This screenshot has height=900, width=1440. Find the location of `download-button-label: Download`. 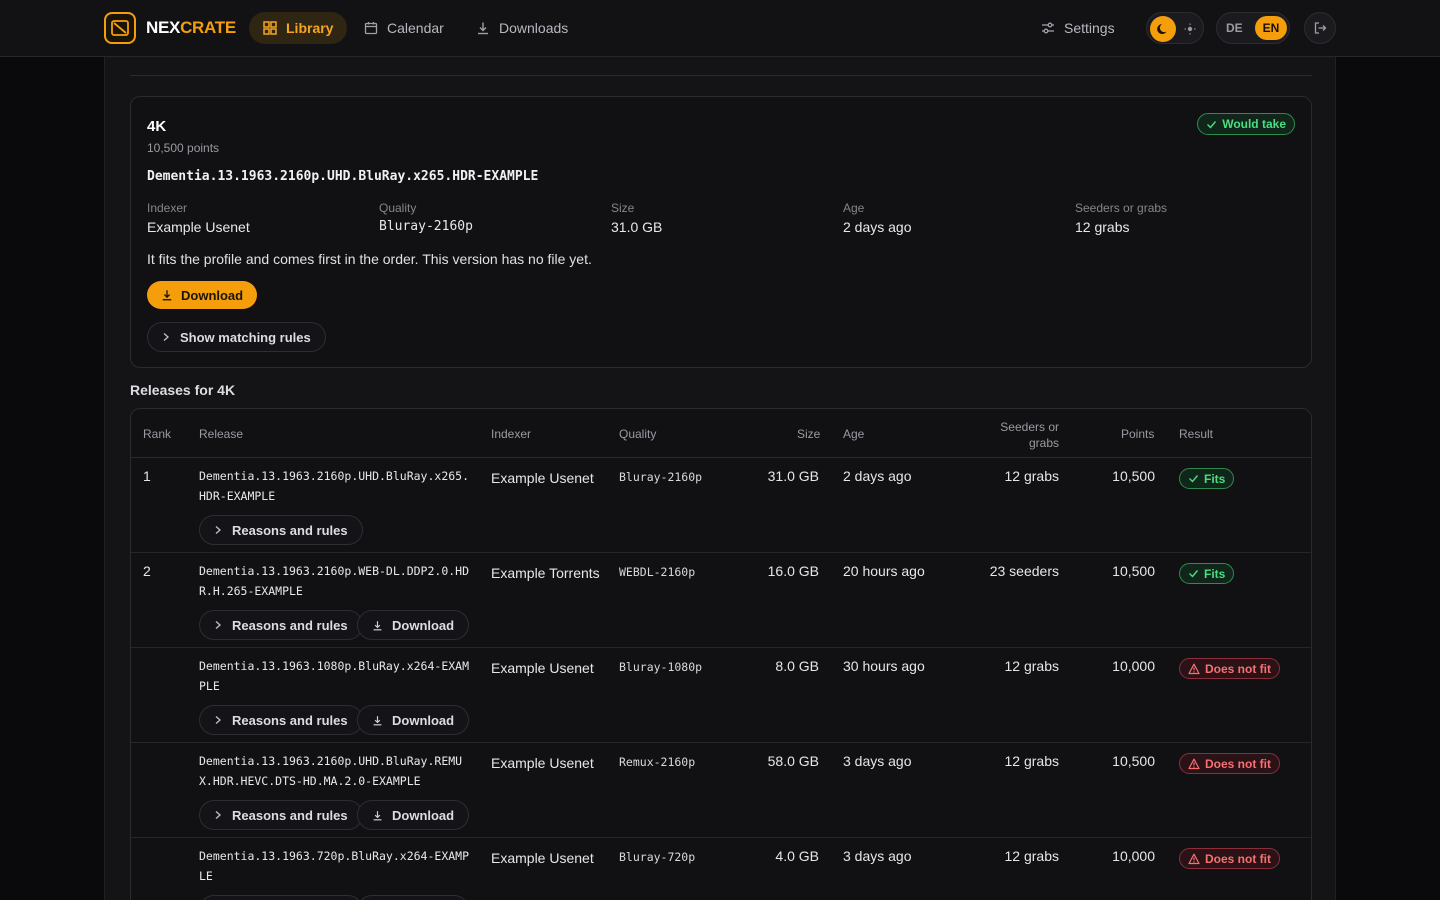

download-button-label: Download is located at coordinates (212, 295).